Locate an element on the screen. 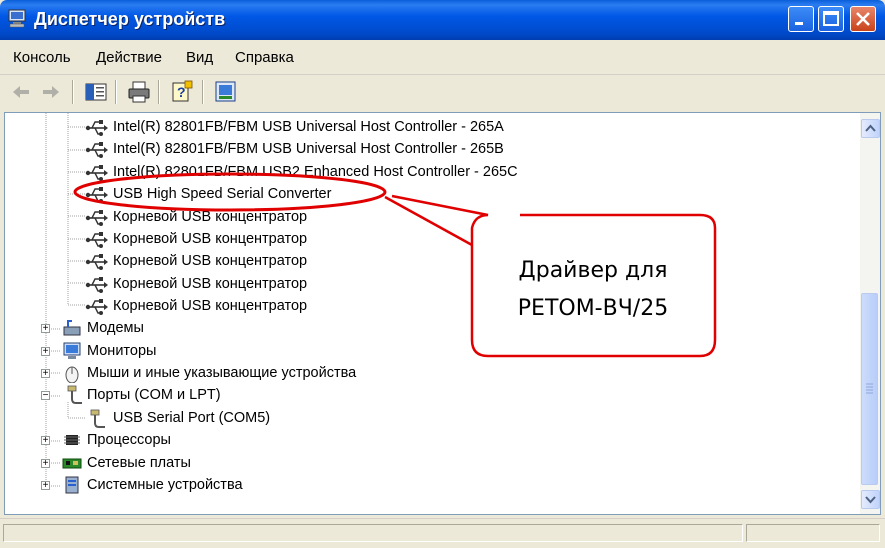 The height and width of the screenshot is (548, 885). highlight-ellipse is located at coordinates (230, 192).